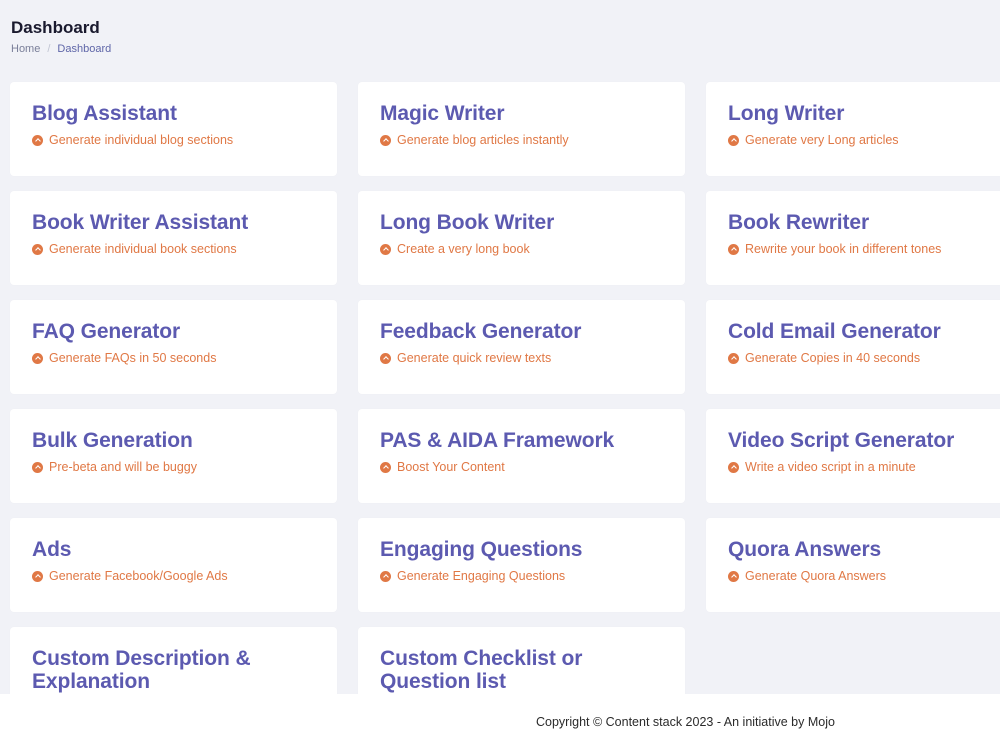 The image size is (1000, 750). Describe the element at coordinates (481, 549) in the screenshot. I see `card-title: Engaging Questions` at that location.